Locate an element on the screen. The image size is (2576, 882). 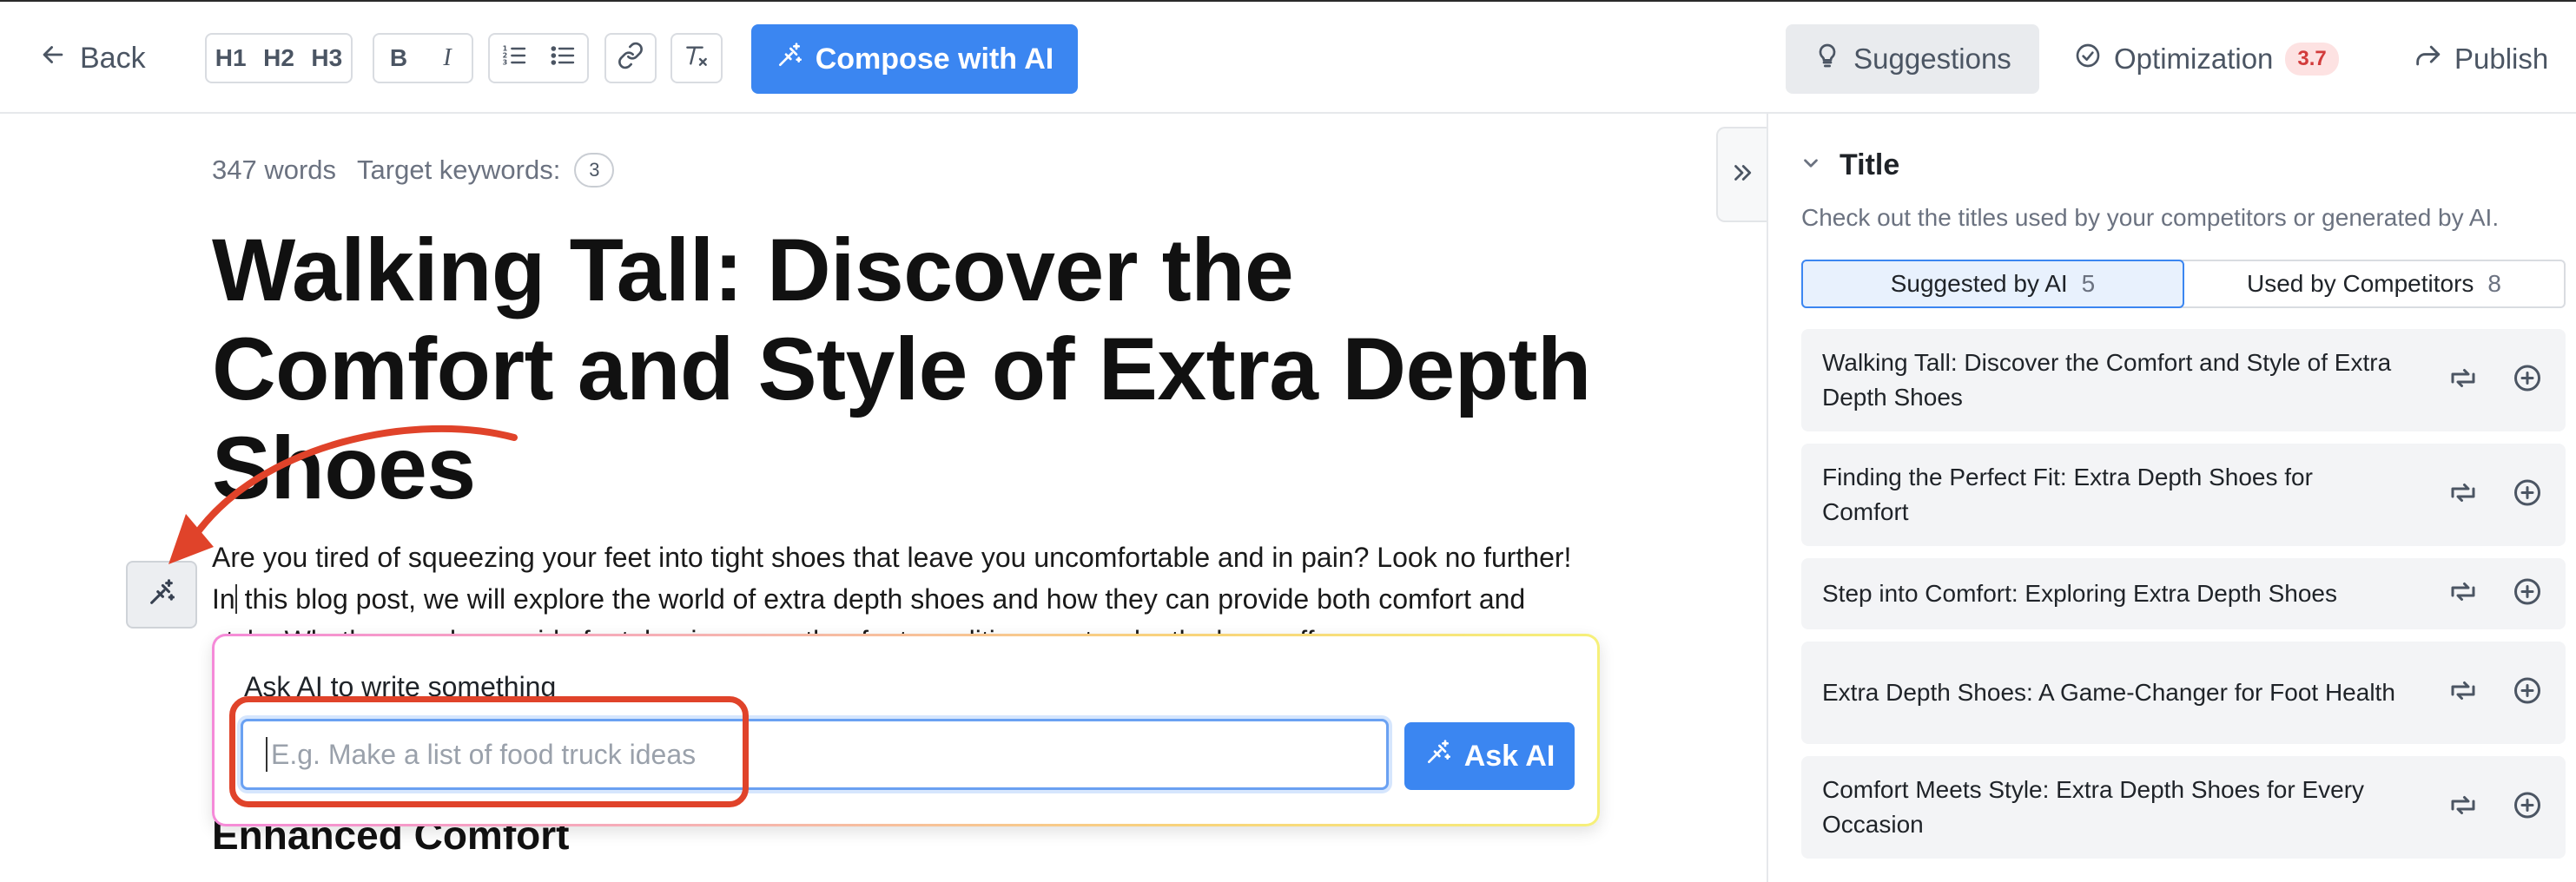
back-button: Back is located at coordinates (92, 58).